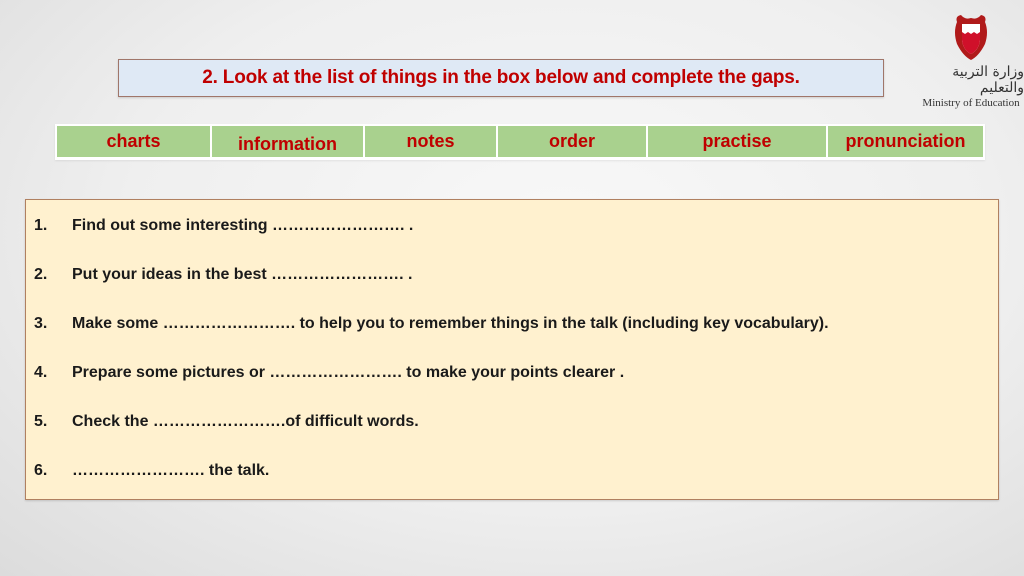 Image resolution: width=1024 pixels, height=576 pixels. What do you see at coordinates (971, 103) in the screenshot?
I see `logo-english-text: Ministry of Education` at bounding box center [971, 103].